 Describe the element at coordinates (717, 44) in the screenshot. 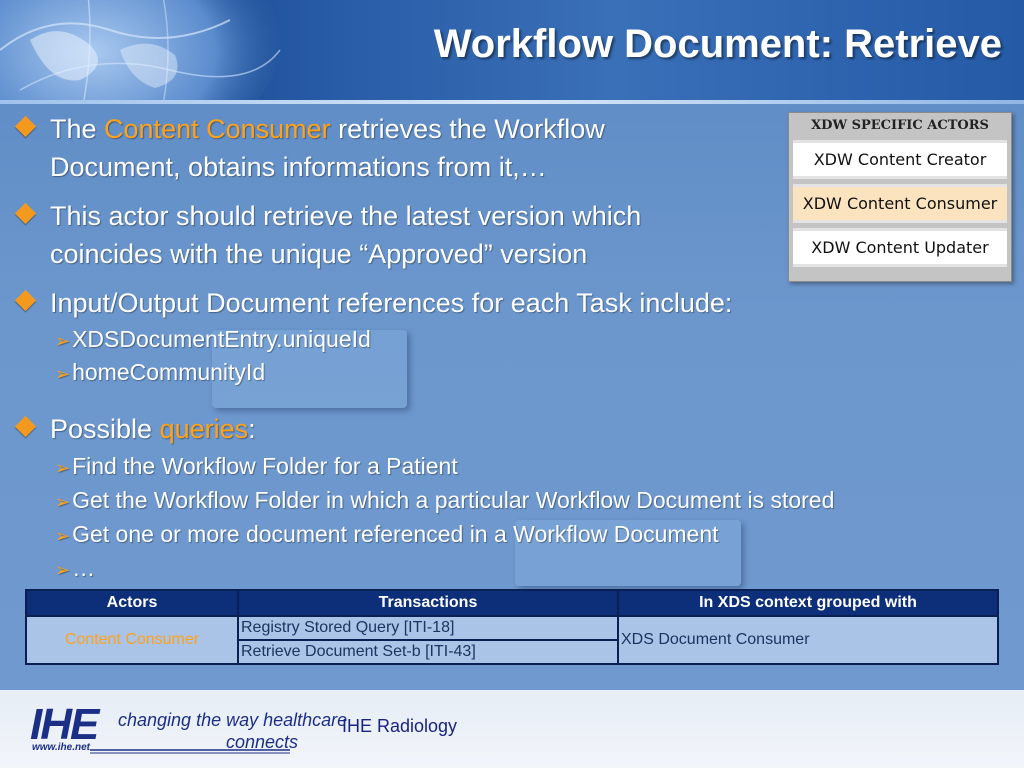

I see `page-title: Workflow Document: Retrieve` at that location.